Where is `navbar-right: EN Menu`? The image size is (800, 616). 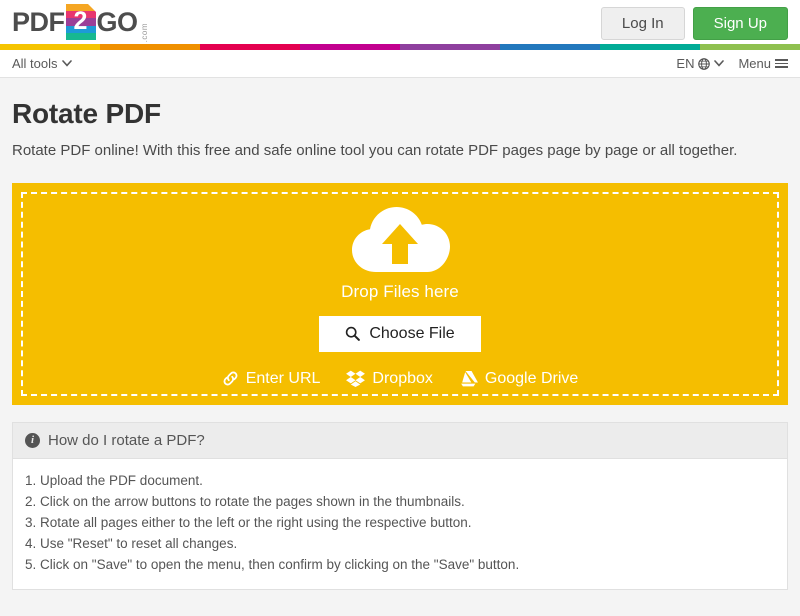
navbar-right: EN Menu is located at coordinates (732, 63).